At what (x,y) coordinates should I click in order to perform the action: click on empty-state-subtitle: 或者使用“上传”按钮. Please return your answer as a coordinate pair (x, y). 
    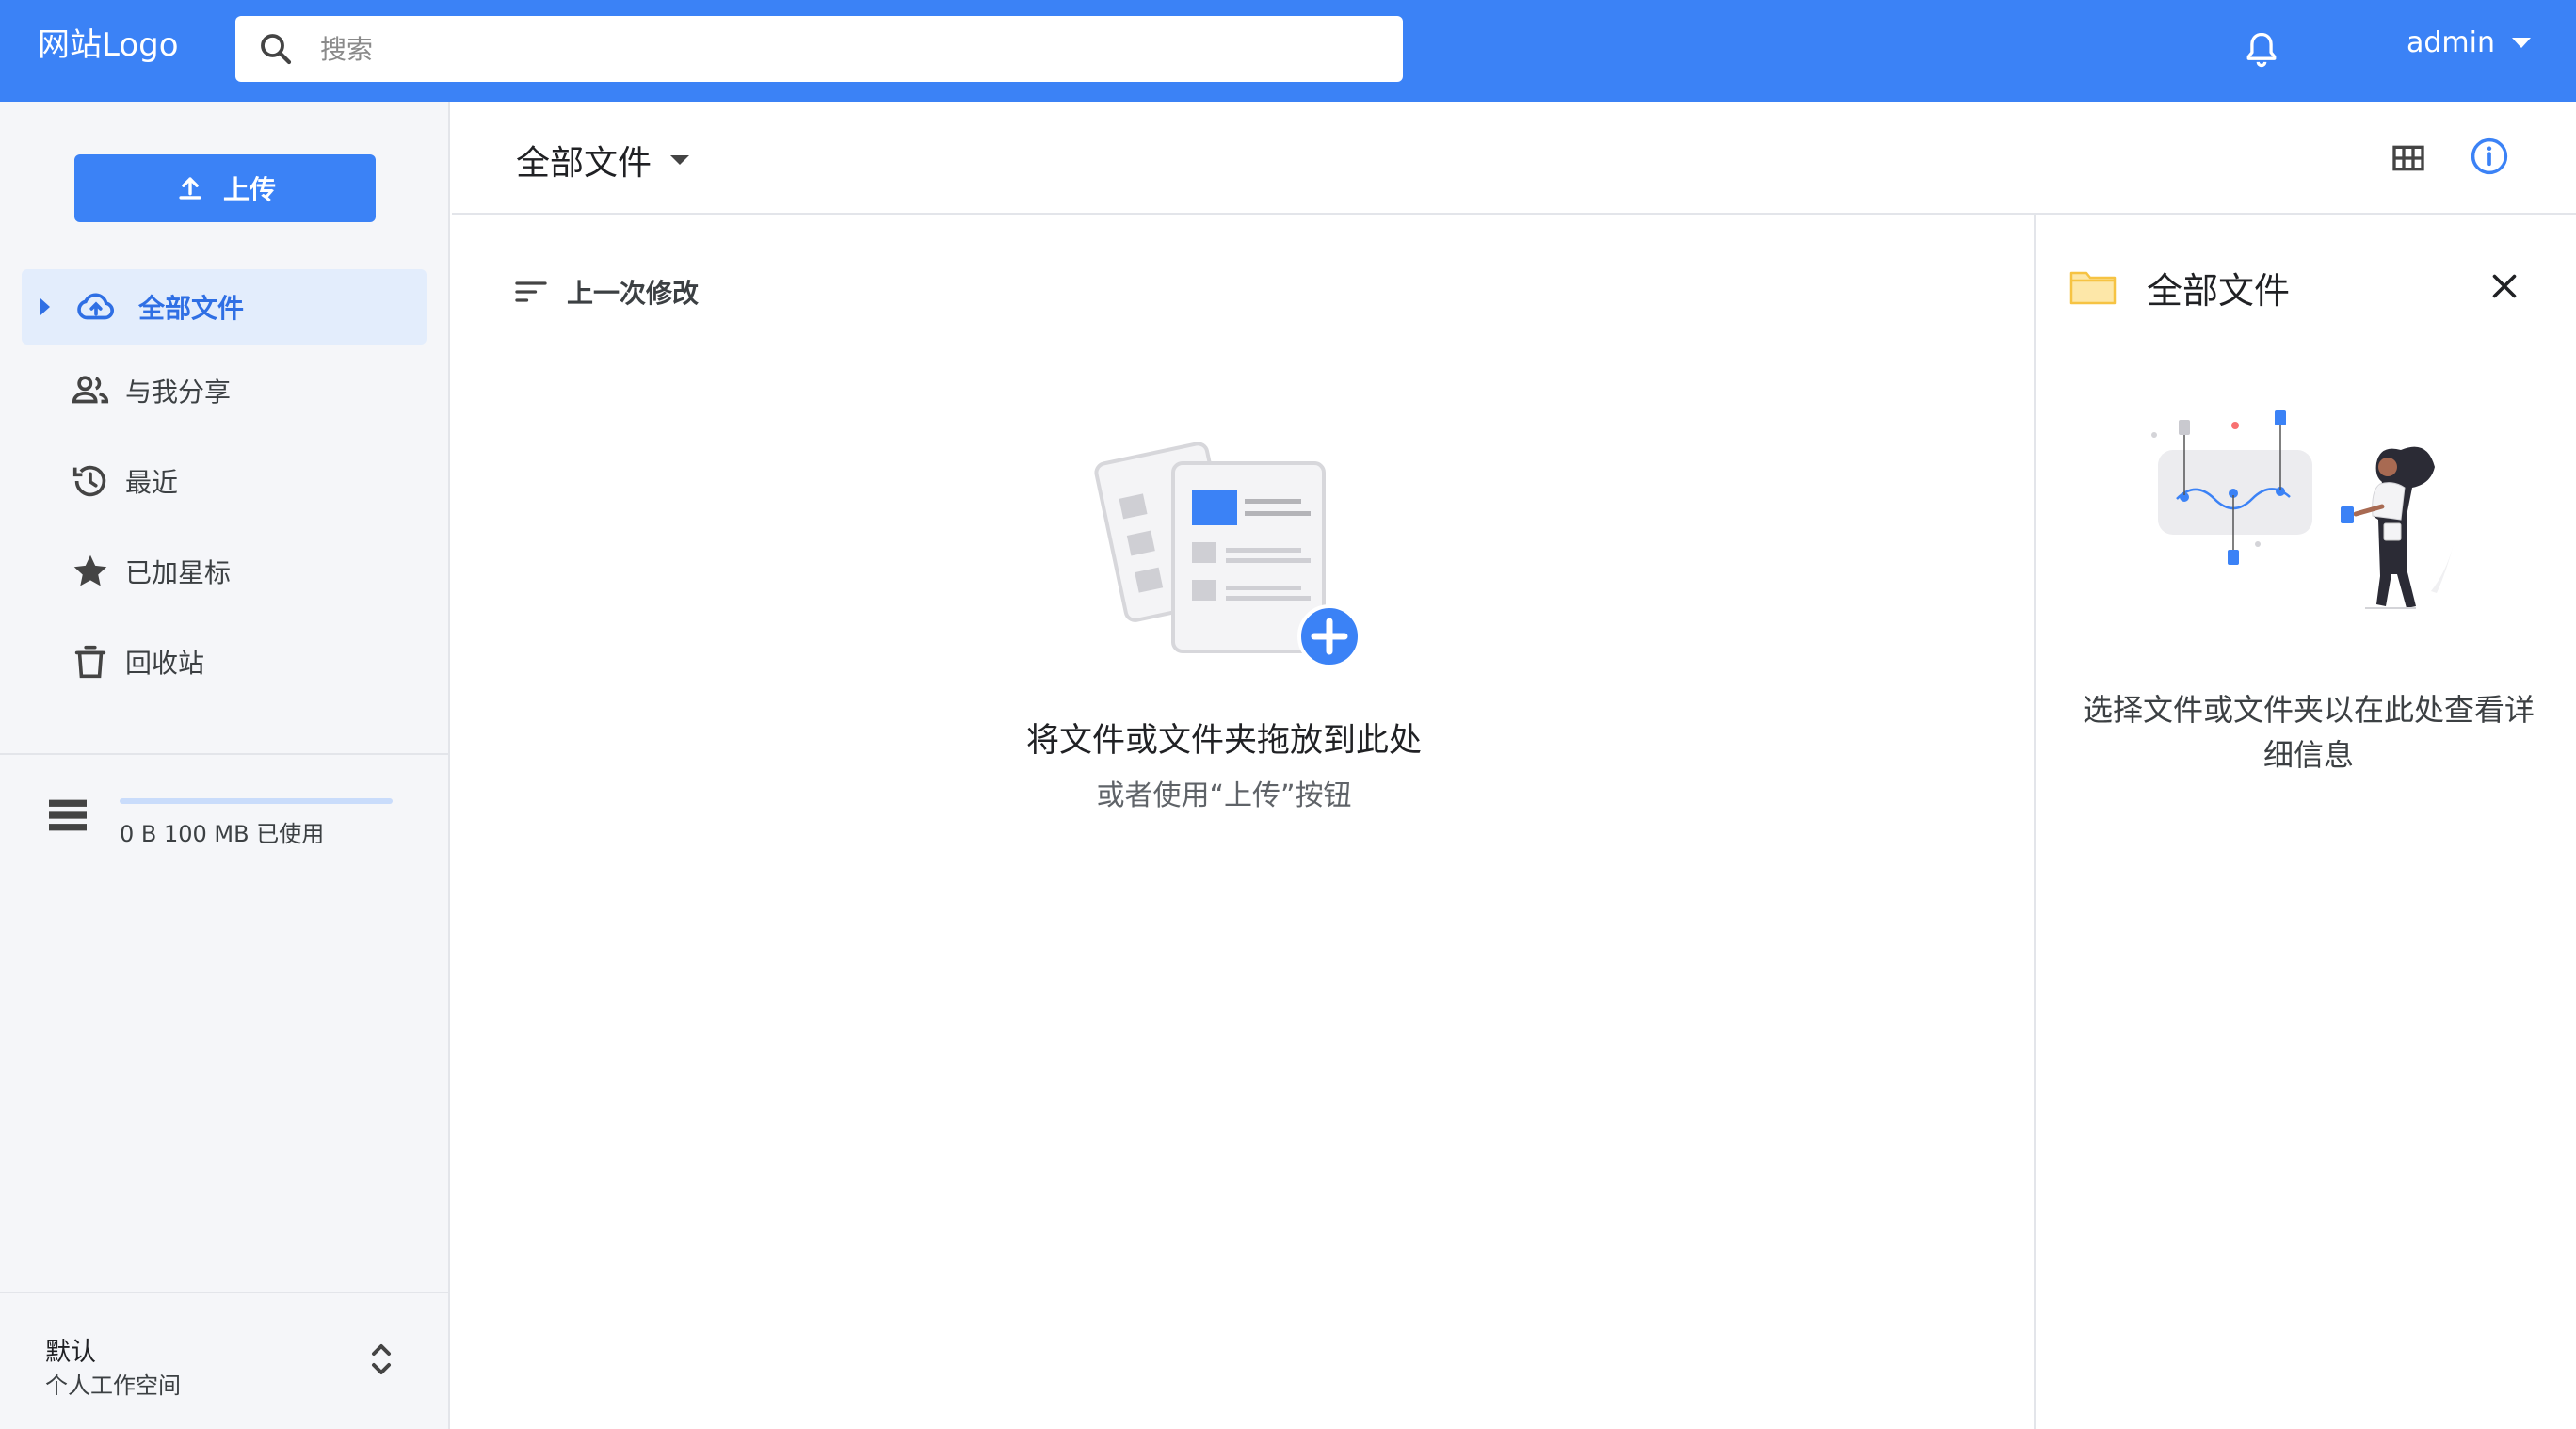
    Looking at the image, I should click on (1224, 795).